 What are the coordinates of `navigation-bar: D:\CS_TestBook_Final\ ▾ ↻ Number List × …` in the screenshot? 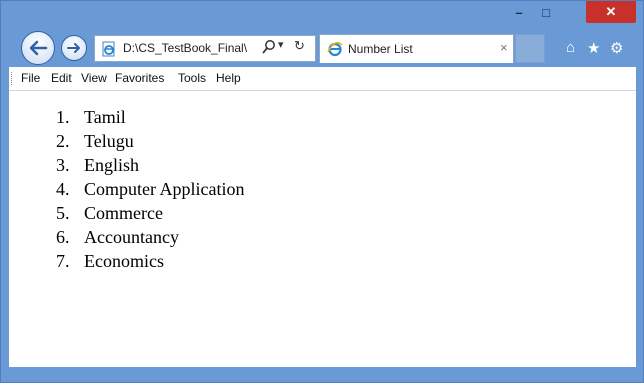 It's located at (322, 48).